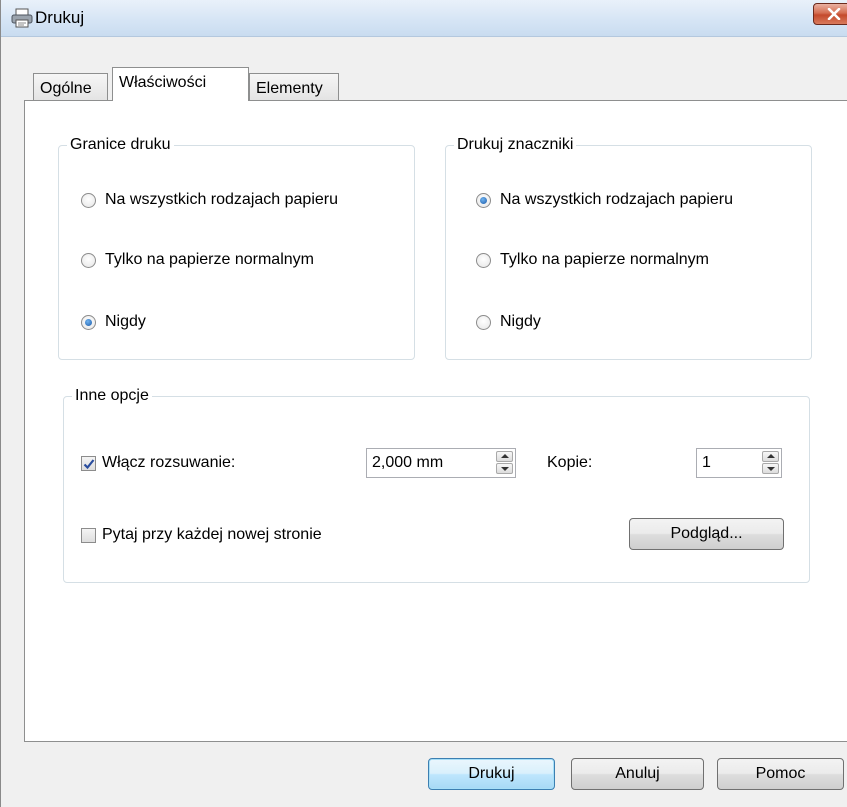  I want to click on print-marks-option-never: Nigdy, so click(508, 322).